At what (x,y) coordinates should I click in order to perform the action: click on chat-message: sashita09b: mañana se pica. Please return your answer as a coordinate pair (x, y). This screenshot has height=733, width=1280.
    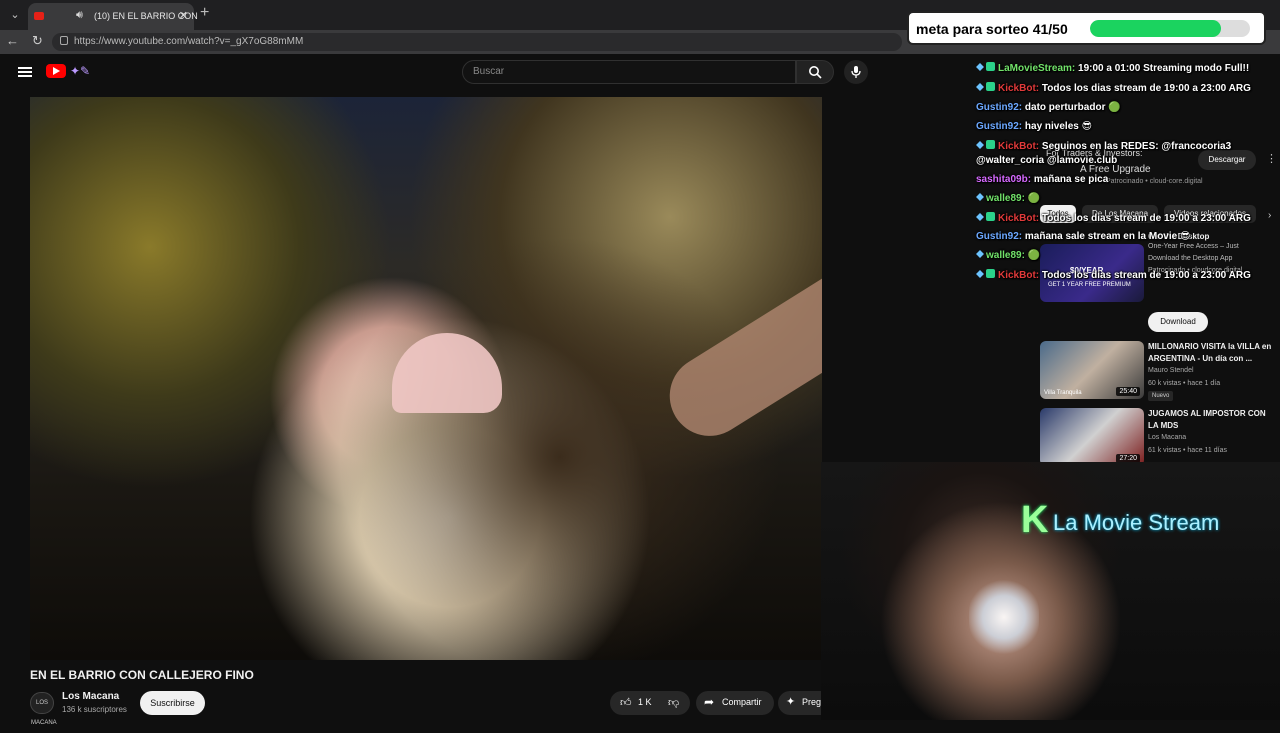
    Looking at the image, I should click on (1126, 179).